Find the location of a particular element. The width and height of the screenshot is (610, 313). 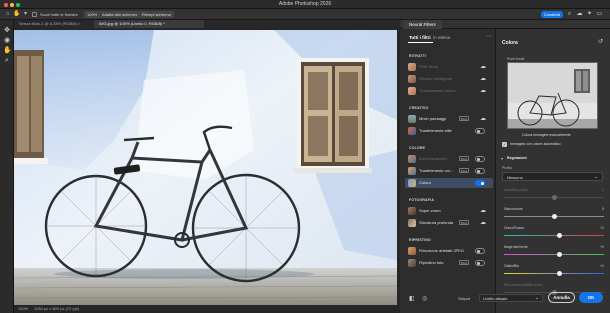

profile-dropdown: Nessuno ⌄ is located at coordinates (552, 176).